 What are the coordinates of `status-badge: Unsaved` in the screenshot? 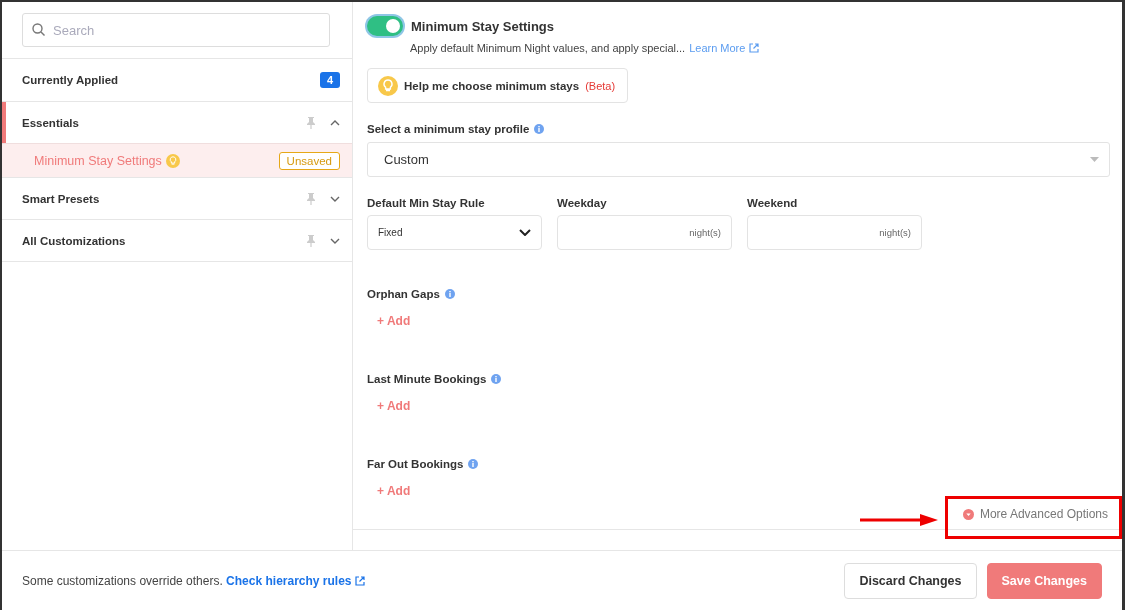 It's located at (309, 160).